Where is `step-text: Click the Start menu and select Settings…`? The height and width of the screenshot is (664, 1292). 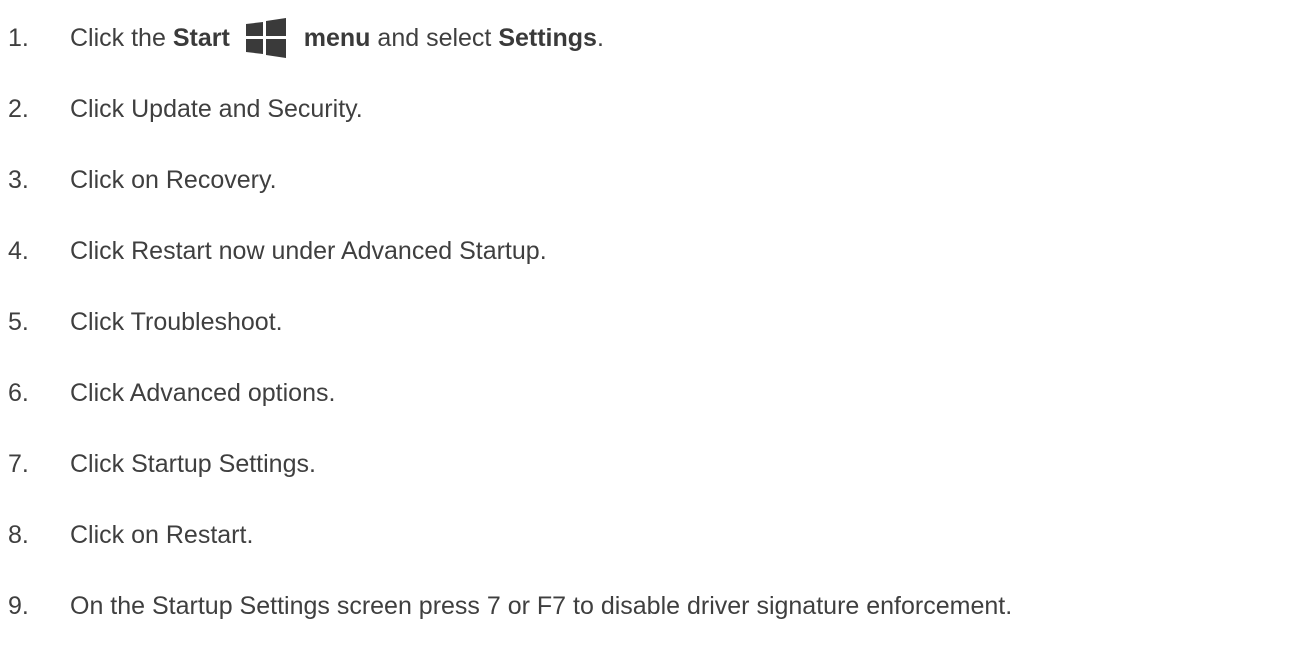
step-text: Click the Start menu and select Settings… is located at coordinates (337, 38).